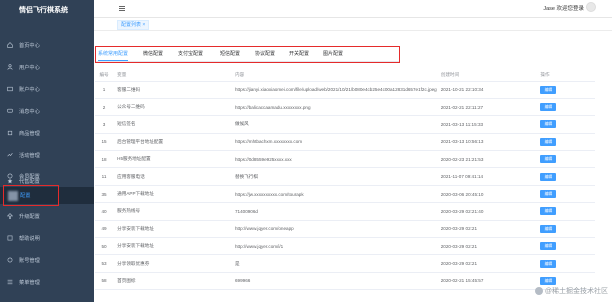 Image resolution: width=612 pixels, height=302 pixels. Describe the element at coordinates (353, 9) in the screenshot. I see `top-bar` at that location.